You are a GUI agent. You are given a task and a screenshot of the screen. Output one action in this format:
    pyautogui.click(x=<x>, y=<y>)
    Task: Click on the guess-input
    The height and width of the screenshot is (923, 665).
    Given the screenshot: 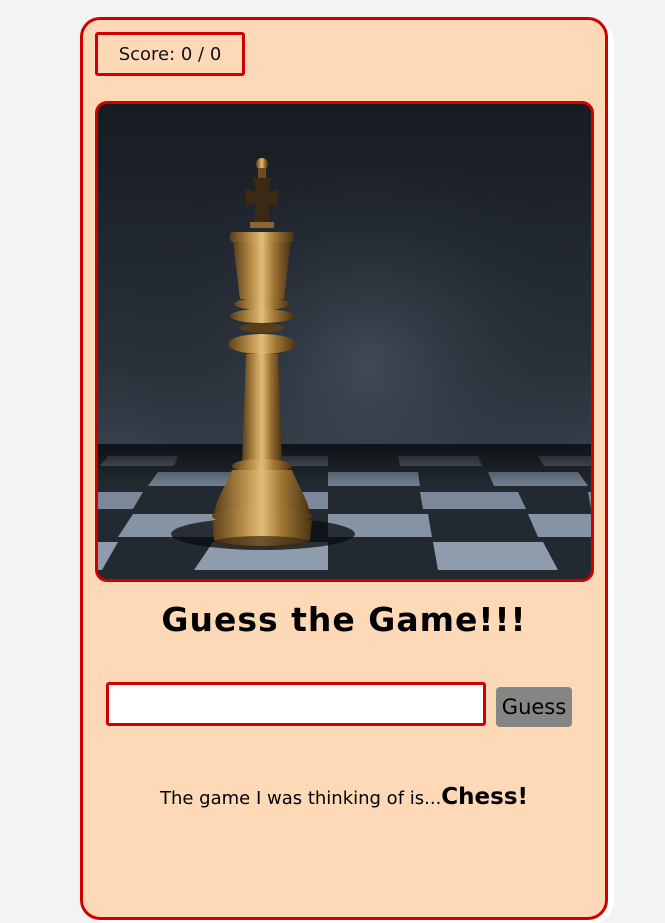 What is the action you would take?
    pyautogui.click(x=296, y=704)
    